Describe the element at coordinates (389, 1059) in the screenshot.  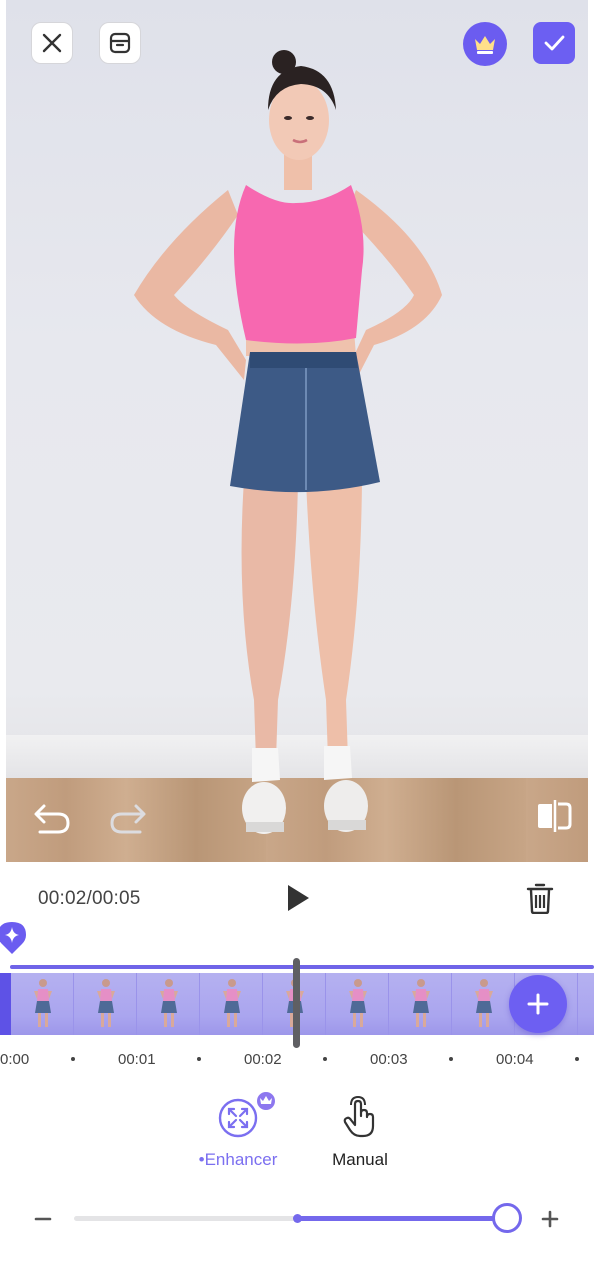
I see `tick-label: 00:03` at that location.